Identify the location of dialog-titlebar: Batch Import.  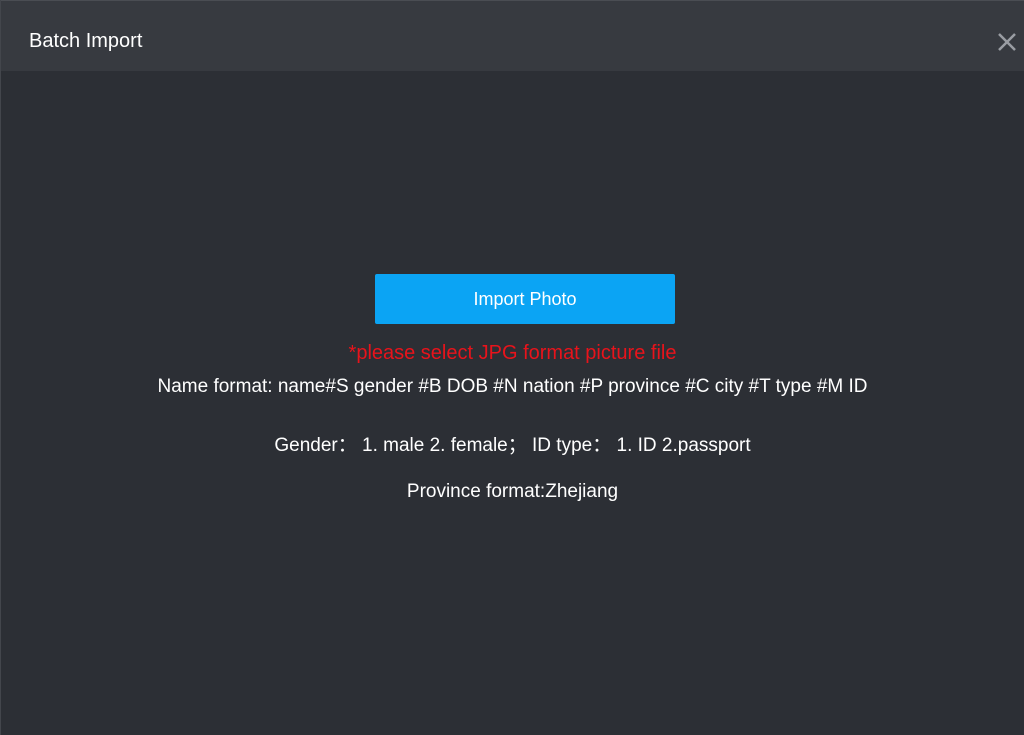
(512, 35).